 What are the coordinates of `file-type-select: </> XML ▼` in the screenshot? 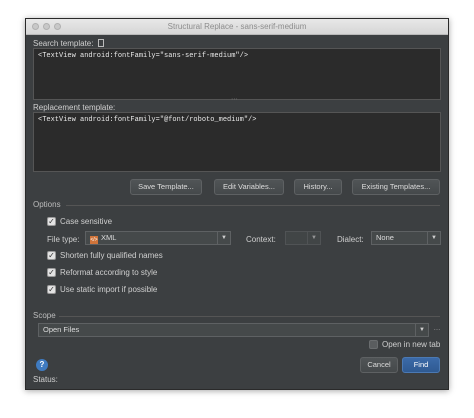 It's located at (158, 238).